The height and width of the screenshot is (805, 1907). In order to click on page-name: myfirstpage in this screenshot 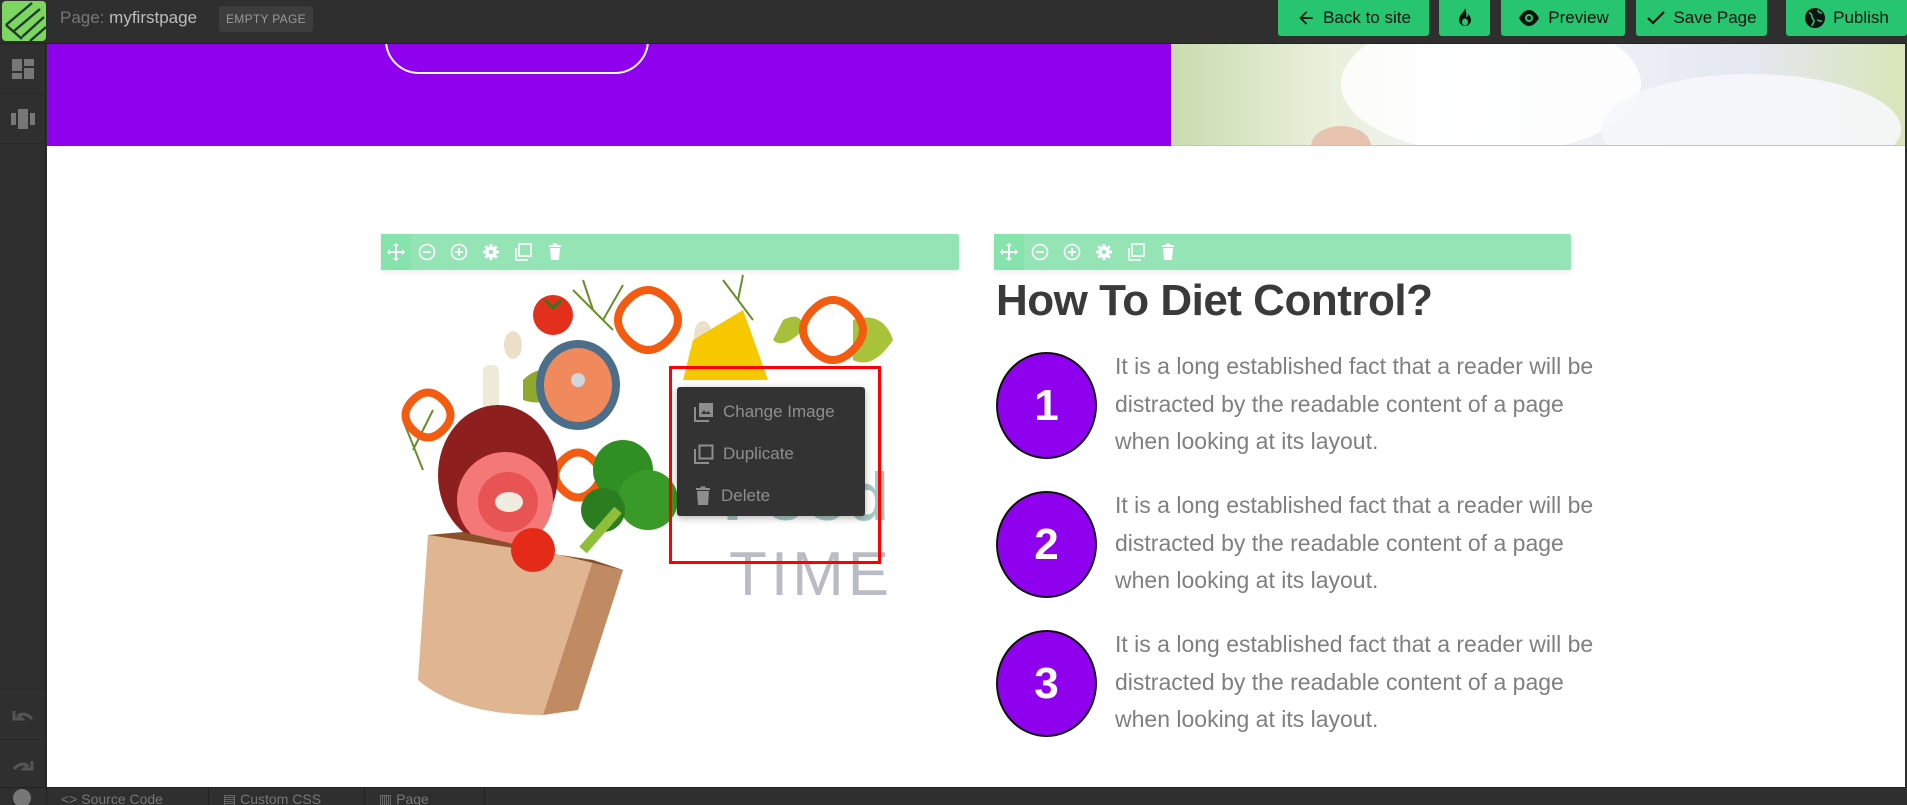, I will do `click(153, 17)`.